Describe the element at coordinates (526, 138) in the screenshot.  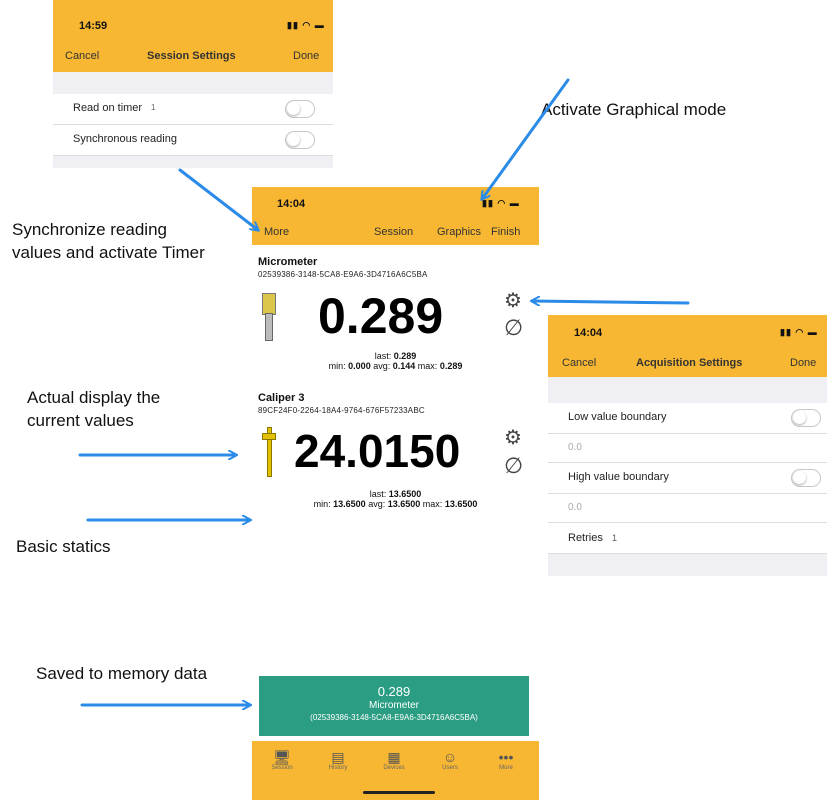
I see `arrow-graphics` at that location.